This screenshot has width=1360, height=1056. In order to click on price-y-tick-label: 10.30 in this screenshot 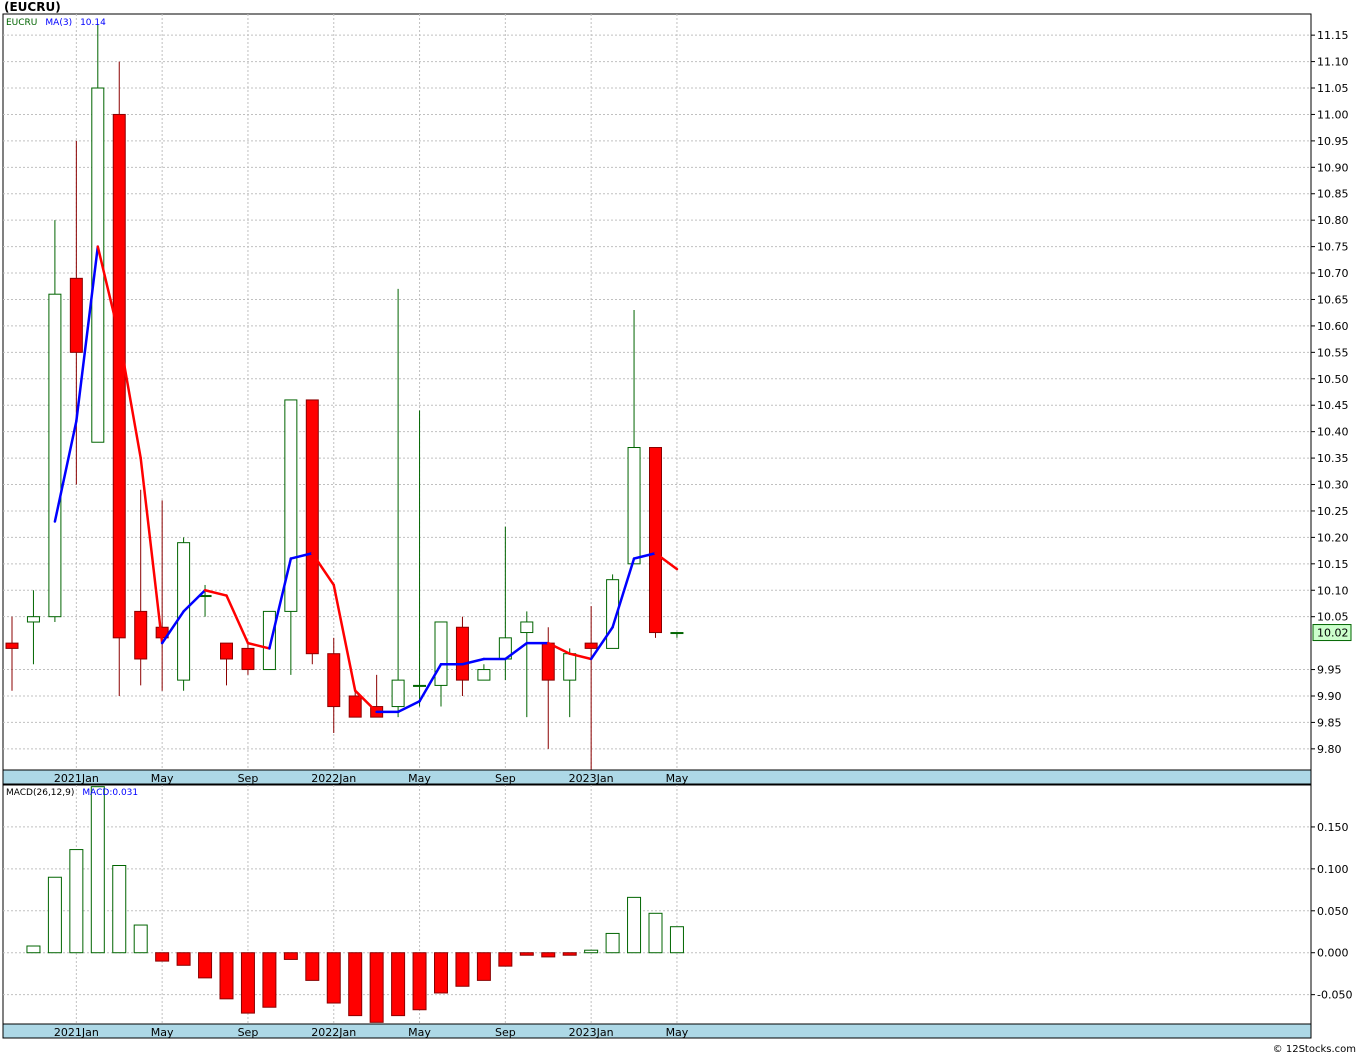, I will do `click(1333, 485)`.